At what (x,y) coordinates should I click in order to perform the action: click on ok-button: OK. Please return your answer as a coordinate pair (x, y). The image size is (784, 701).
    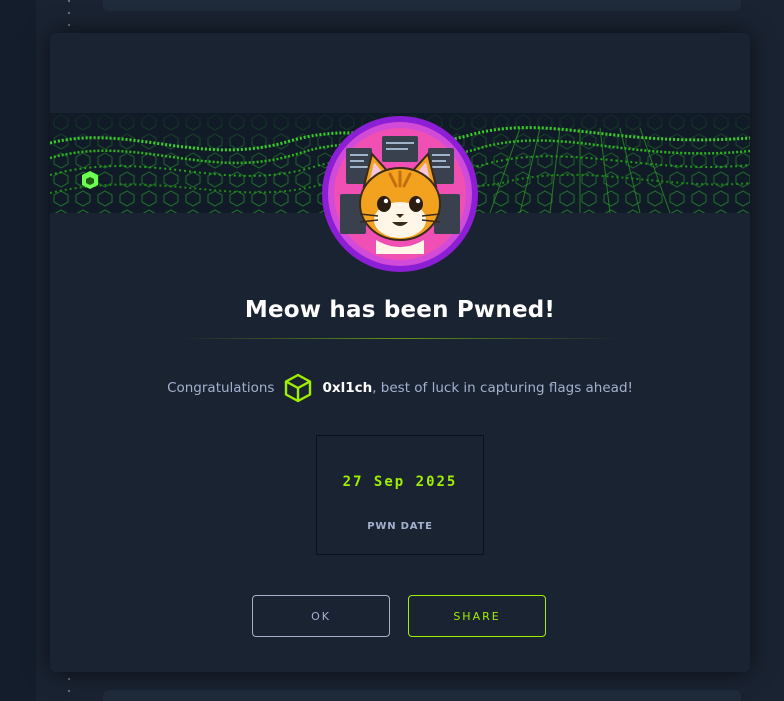
    Looking at the image, I should click on (321, 616).